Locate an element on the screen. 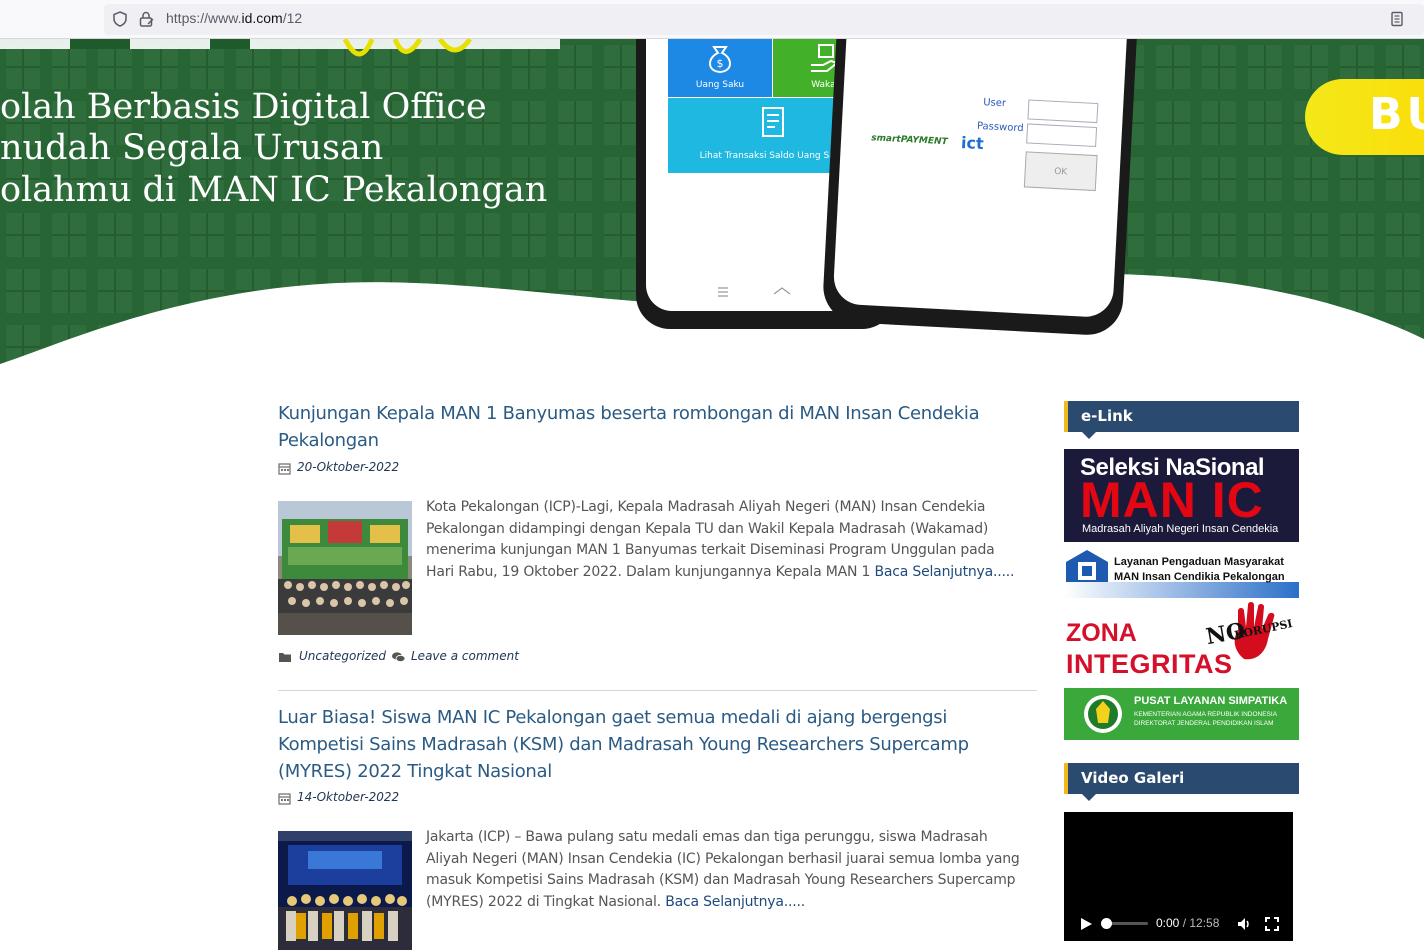  ict-logo: ict is located at coordinates (972, 143).